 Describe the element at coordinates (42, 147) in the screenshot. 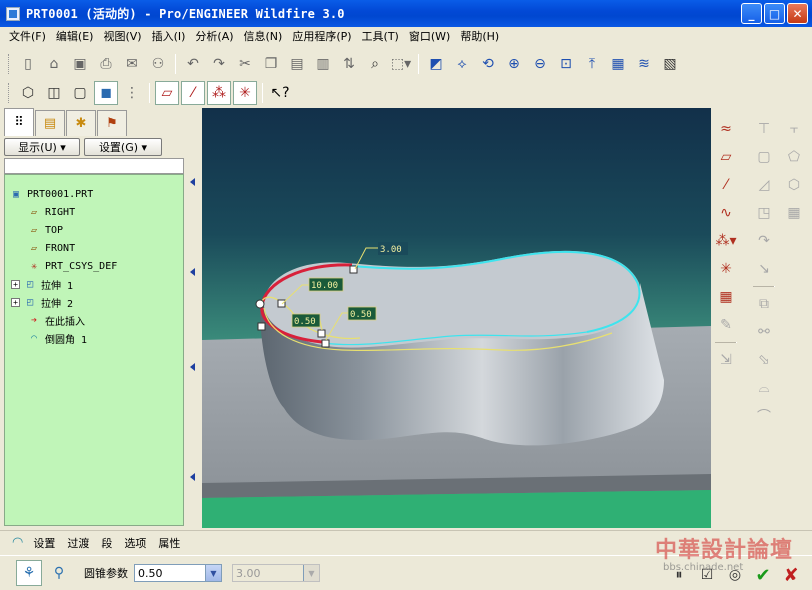

I see `show-menu-button: 显示(U) ▾` at that location.